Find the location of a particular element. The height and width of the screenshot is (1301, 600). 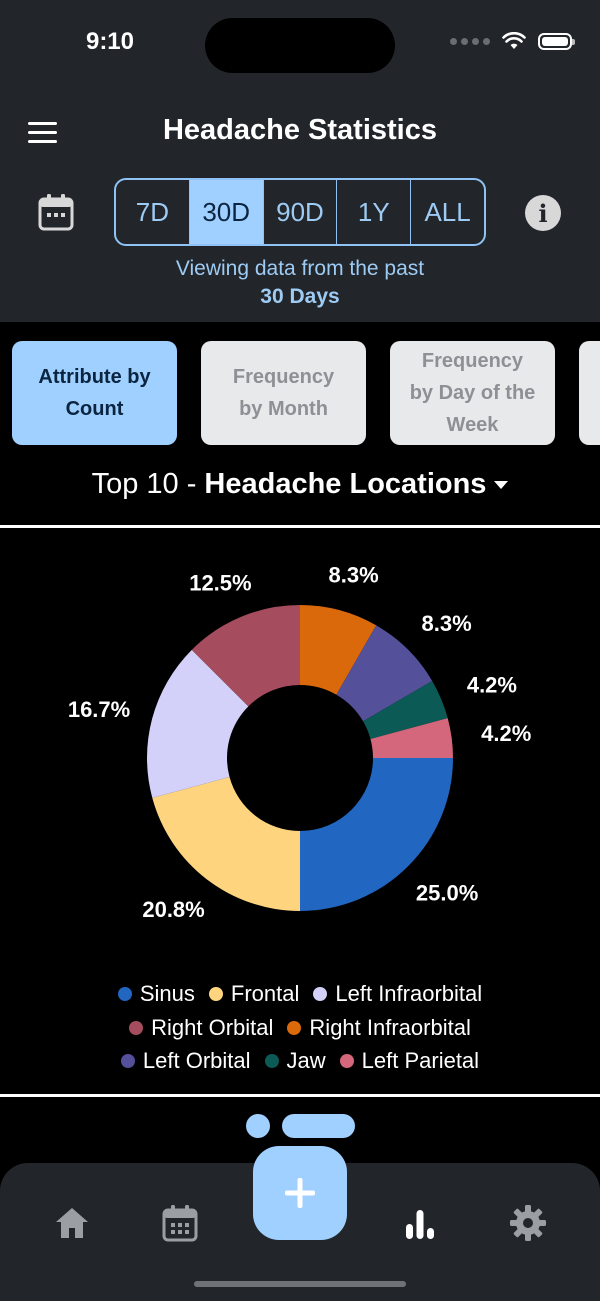

home-icon is located at coordinates (72, 1223).